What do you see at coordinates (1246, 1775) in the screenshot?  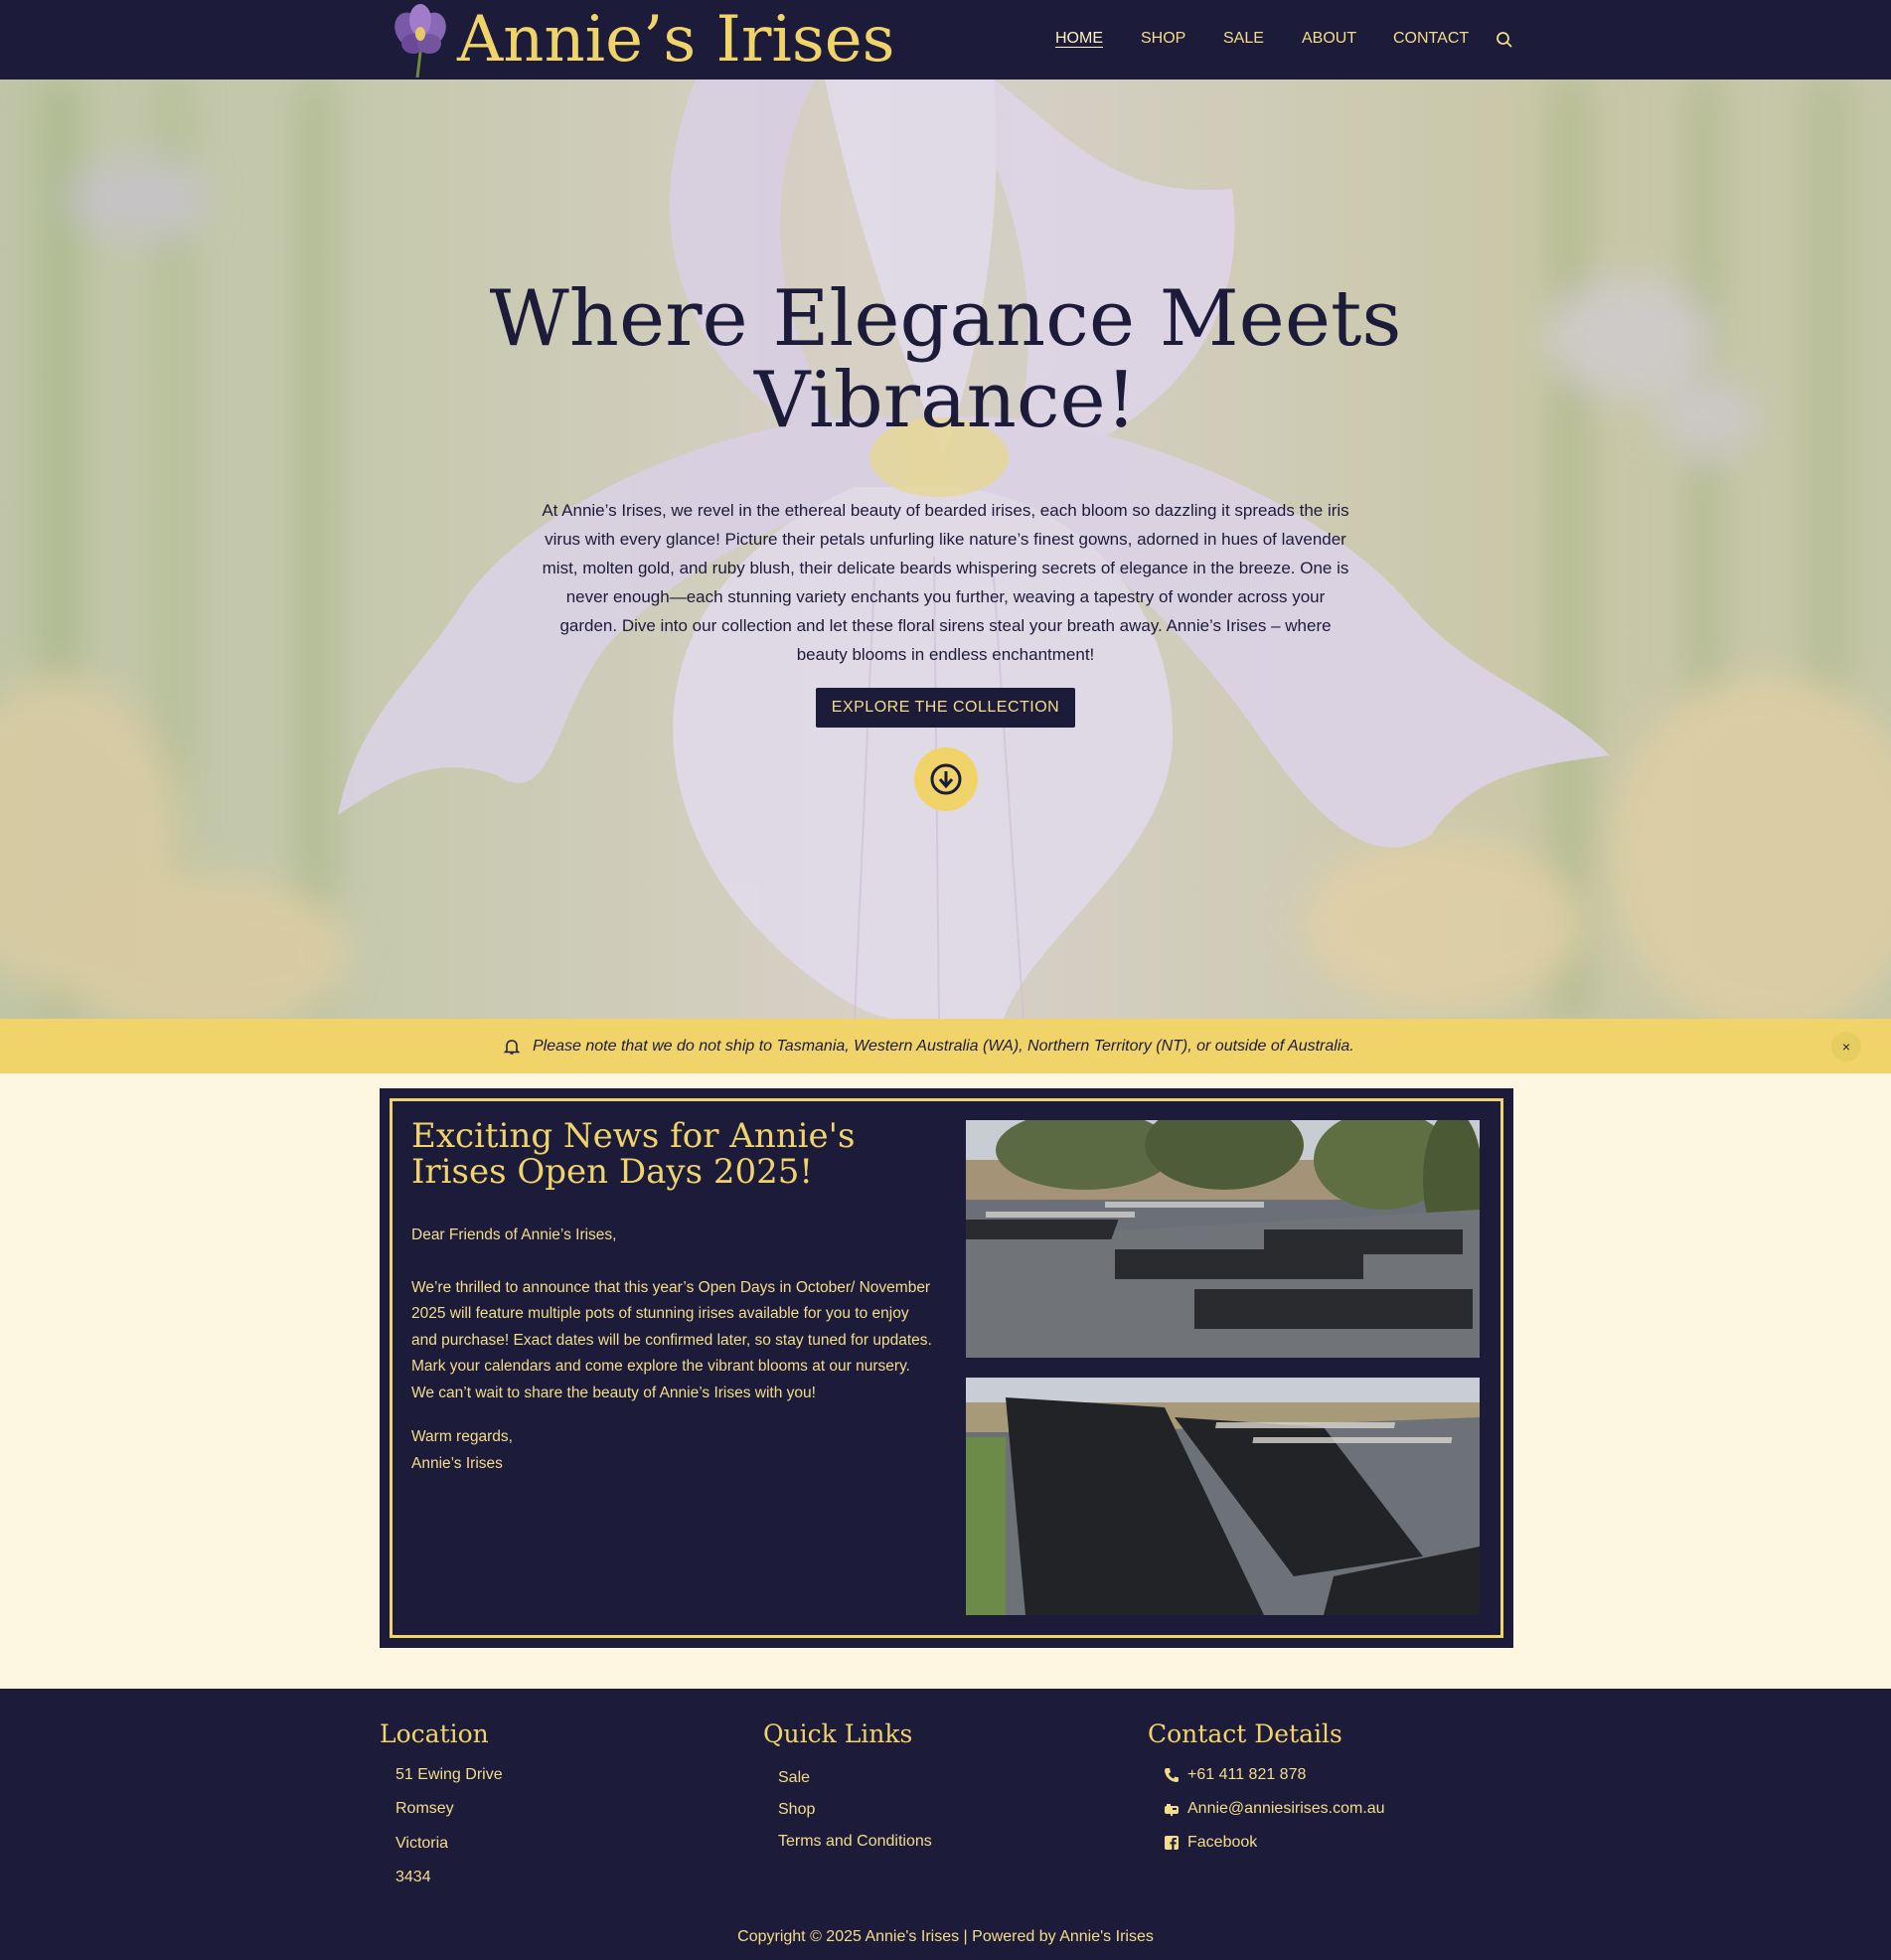 I see `contact-phone: +61 411 821 878` at bounding box center [1246, 1775].